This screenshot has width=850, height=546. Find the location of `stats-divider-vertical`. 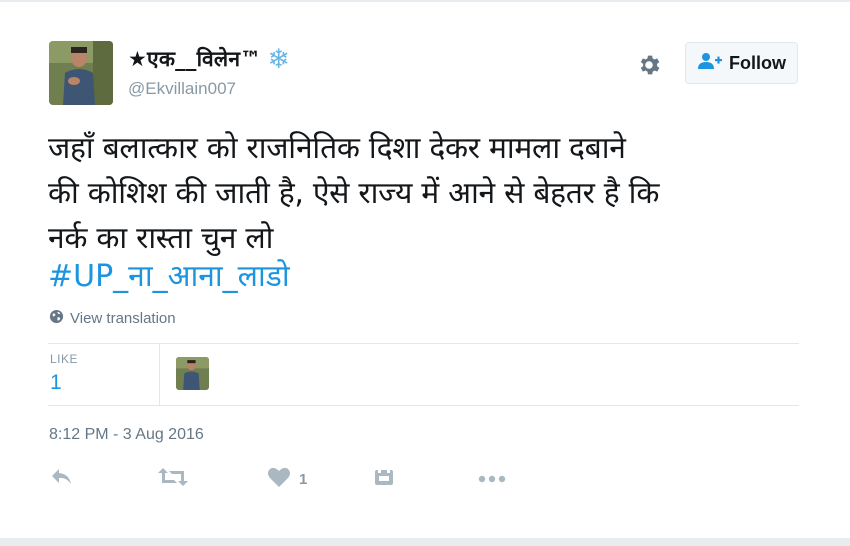

stats-divider-vertical is located at coordinates (159, 374).